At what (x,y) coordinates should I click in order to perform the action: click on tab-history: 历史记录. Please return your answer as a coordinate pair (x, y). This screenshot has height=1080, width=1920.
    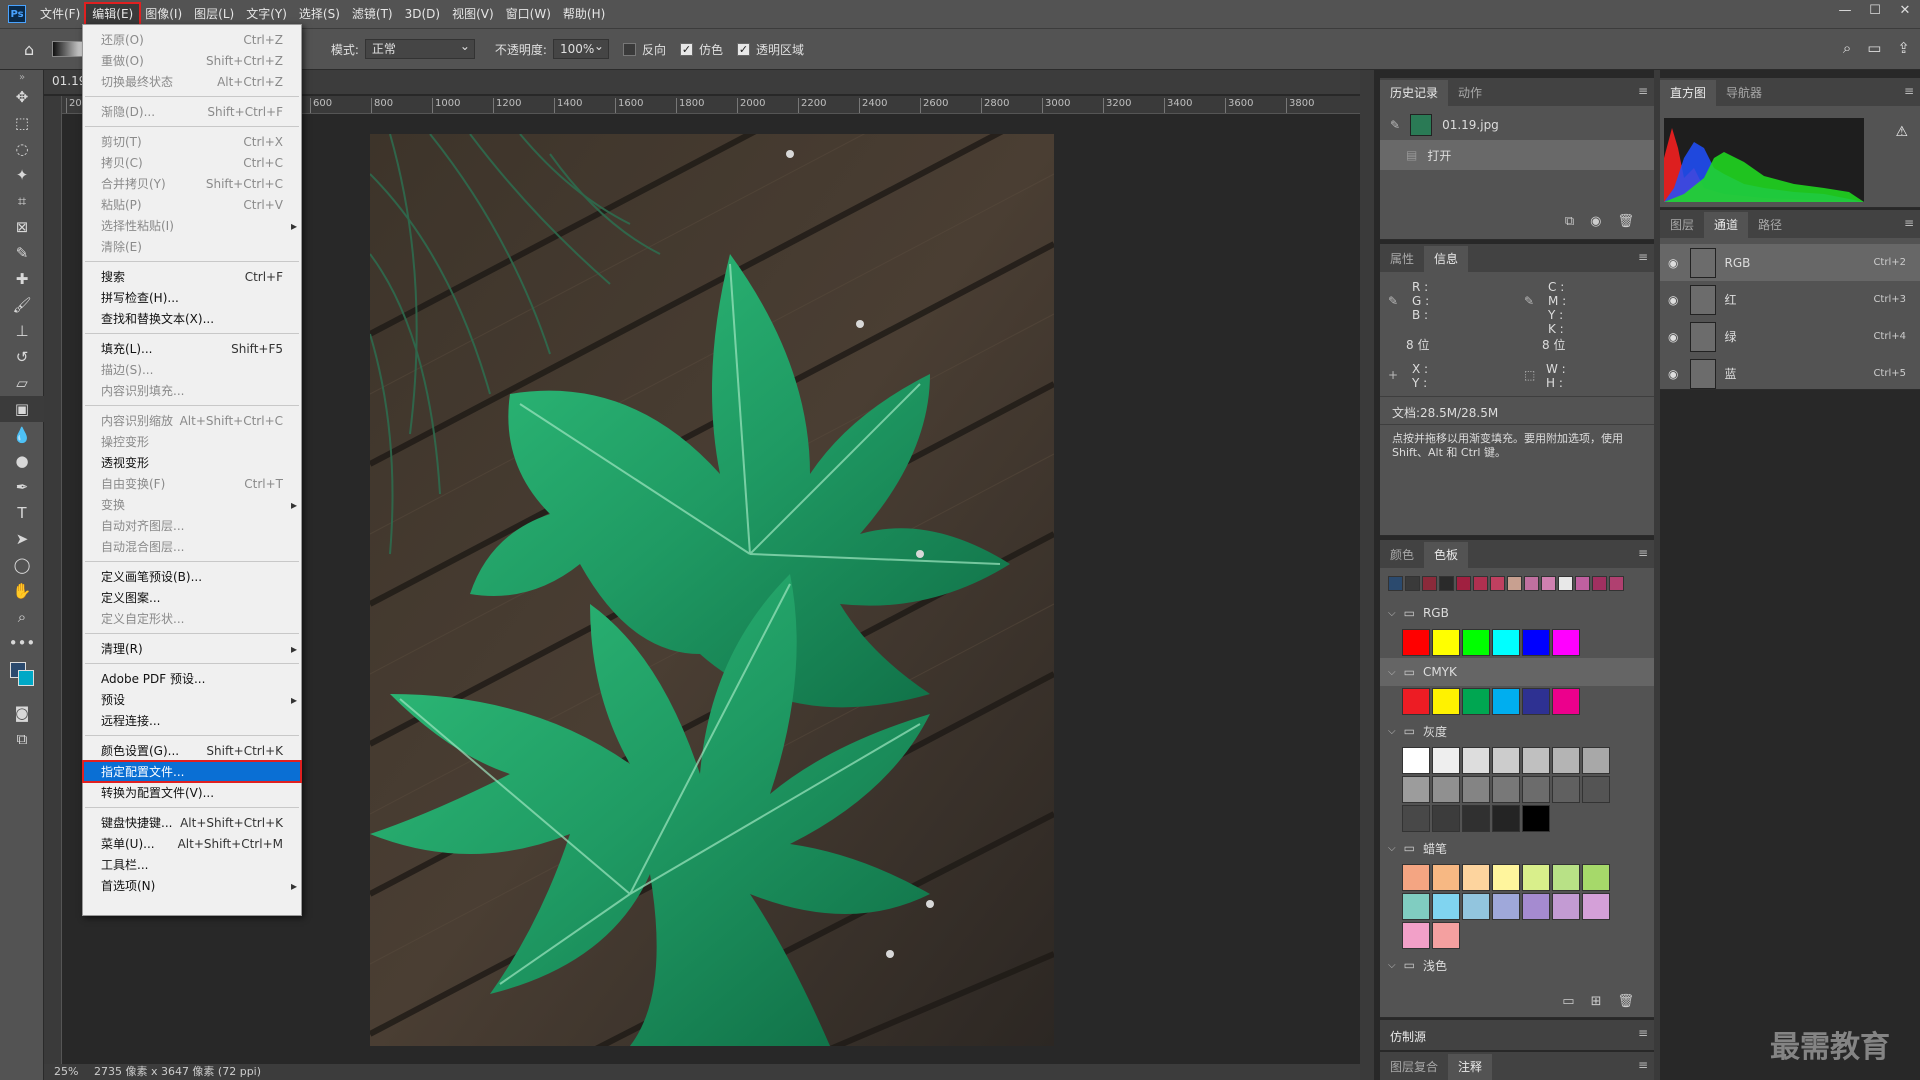
    Looking at the image, I should click on (1414, 93).